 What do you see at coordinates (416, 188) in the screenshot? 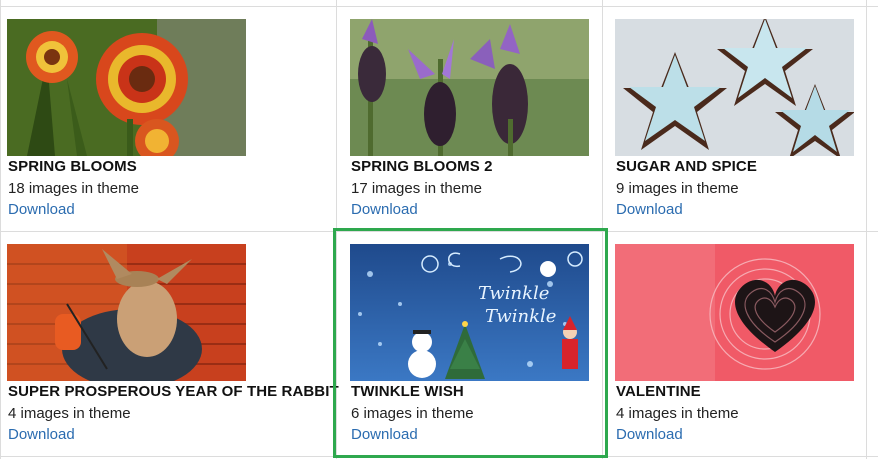
I see `theme-image-count: 17 images in theme` at bounding box center [416, 188].